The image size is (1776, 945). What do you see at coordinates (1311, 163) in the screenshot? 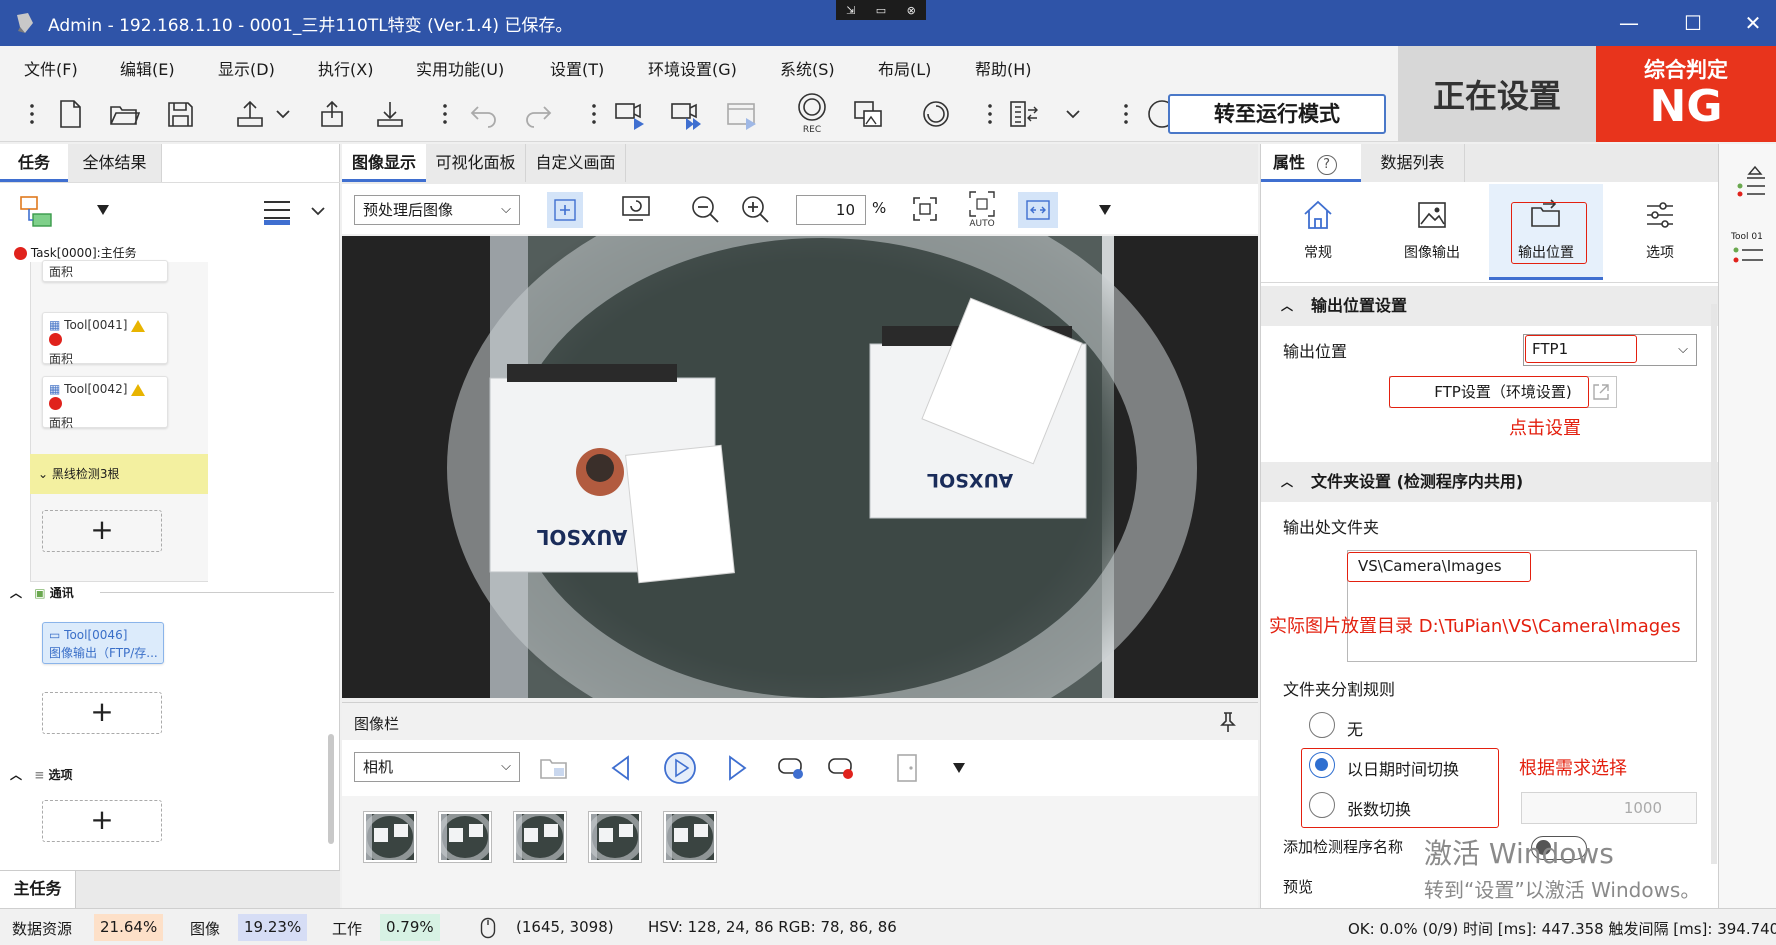
I see `tab-properties: 属性 ?` at bounding box center [1311, 163].